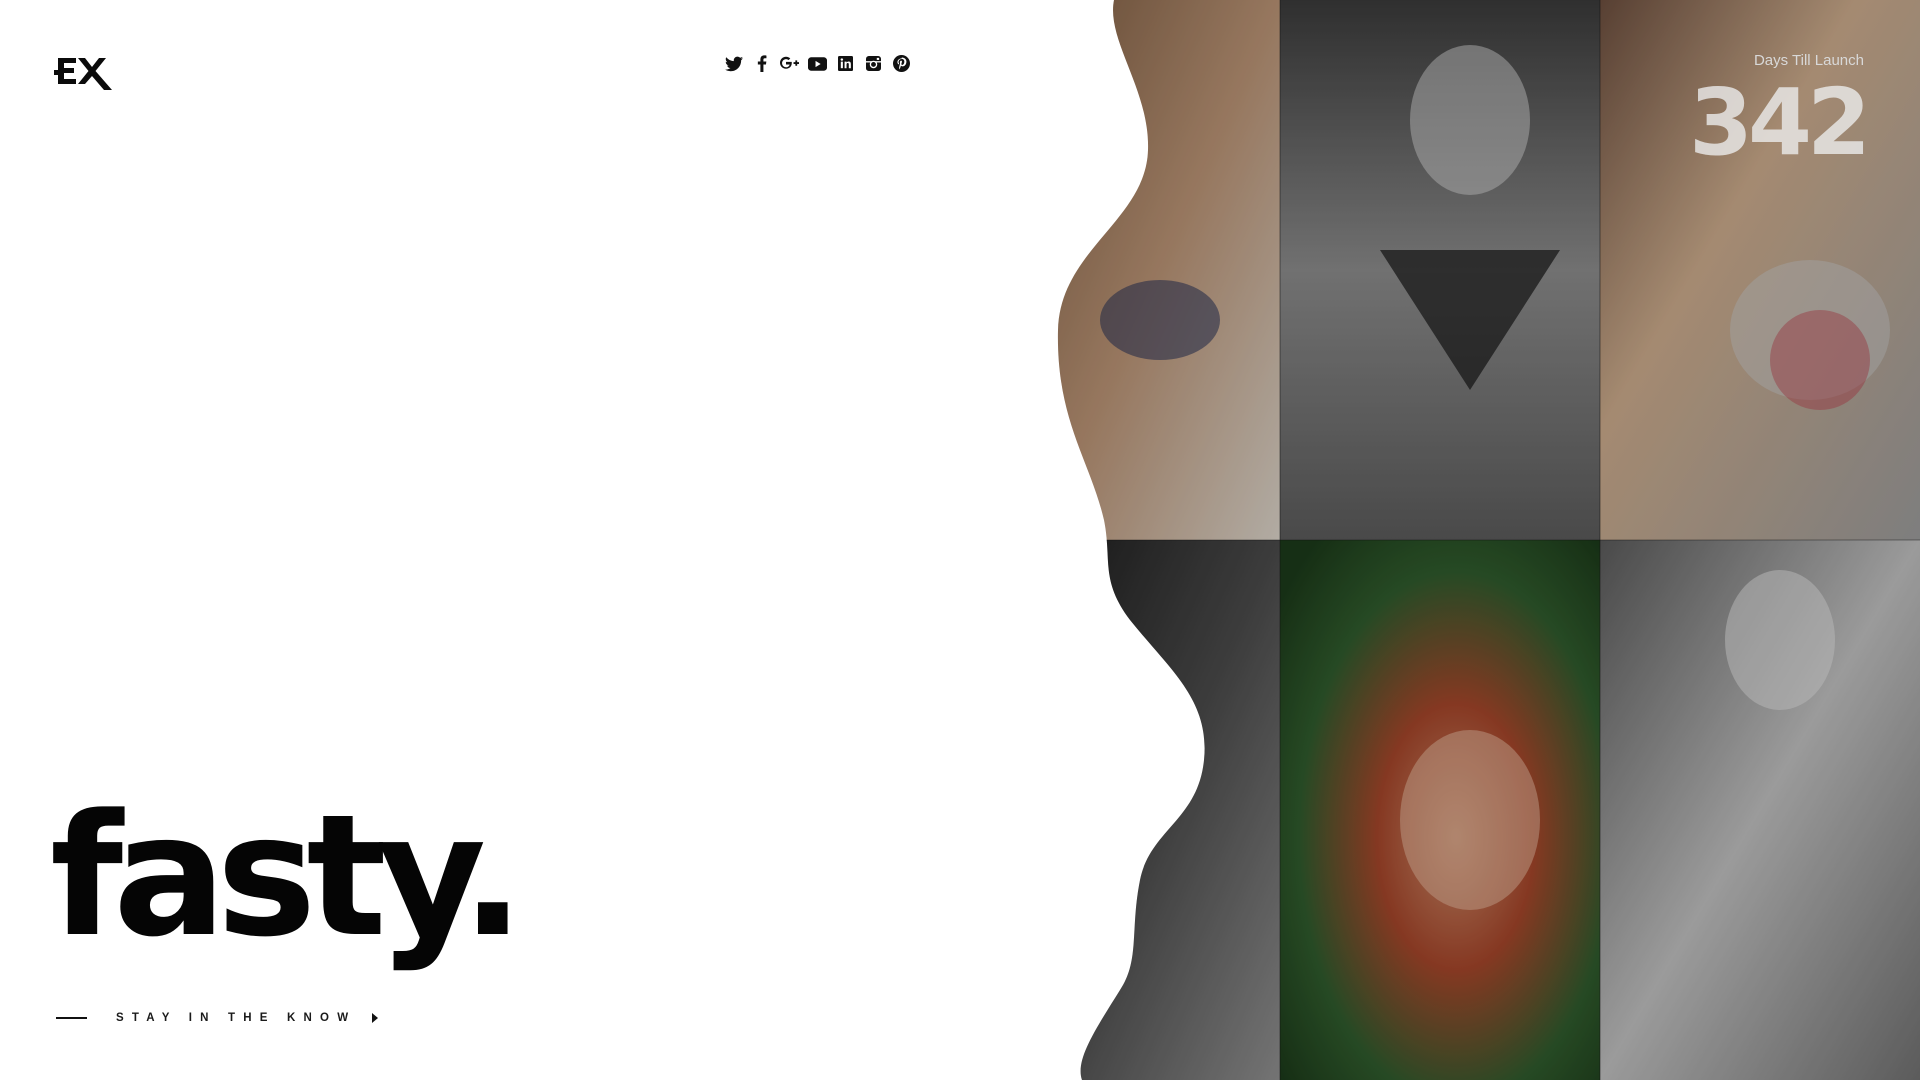 The height and width of the screenshot is (1080, 1920). Describe the element at coordinates (1440, 270) in the screenshot. I see `photo-tattoo-couple` at that location.